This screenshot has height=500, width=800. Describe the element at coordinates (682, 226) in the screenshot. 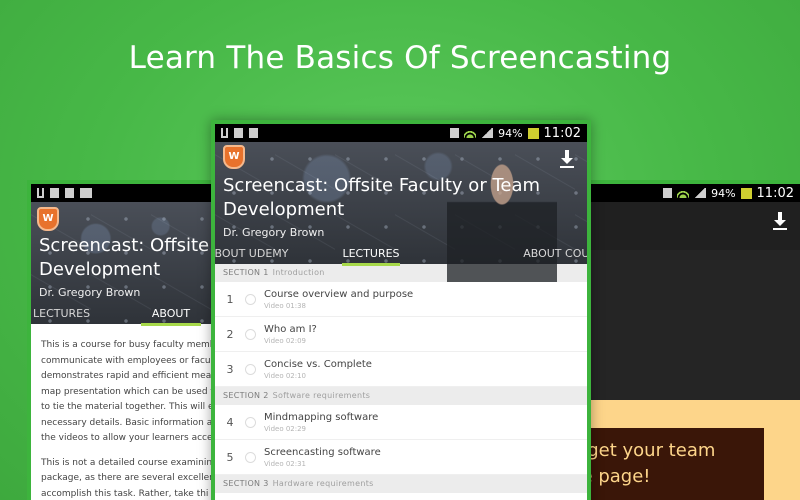

I see `app-bar` at that location.